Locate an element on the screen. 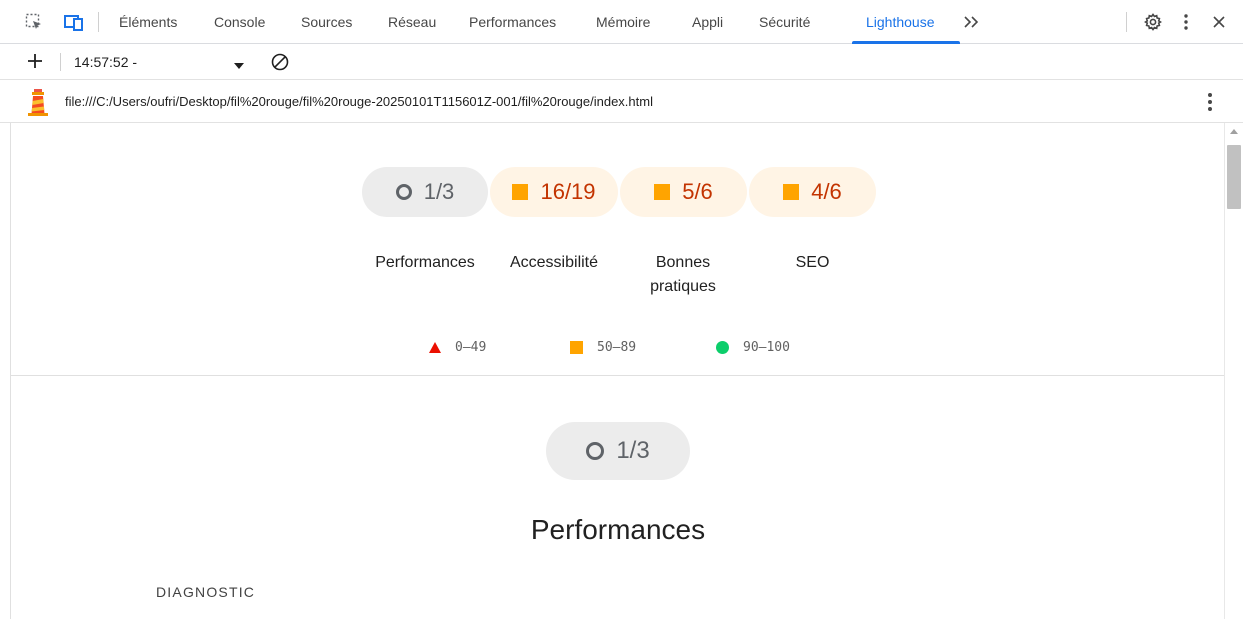 Image resolution: width=1243 pixels, height=619 pixels. diagnostic-heading: DIAGNOSTIC is located at coordinates (206, 592).